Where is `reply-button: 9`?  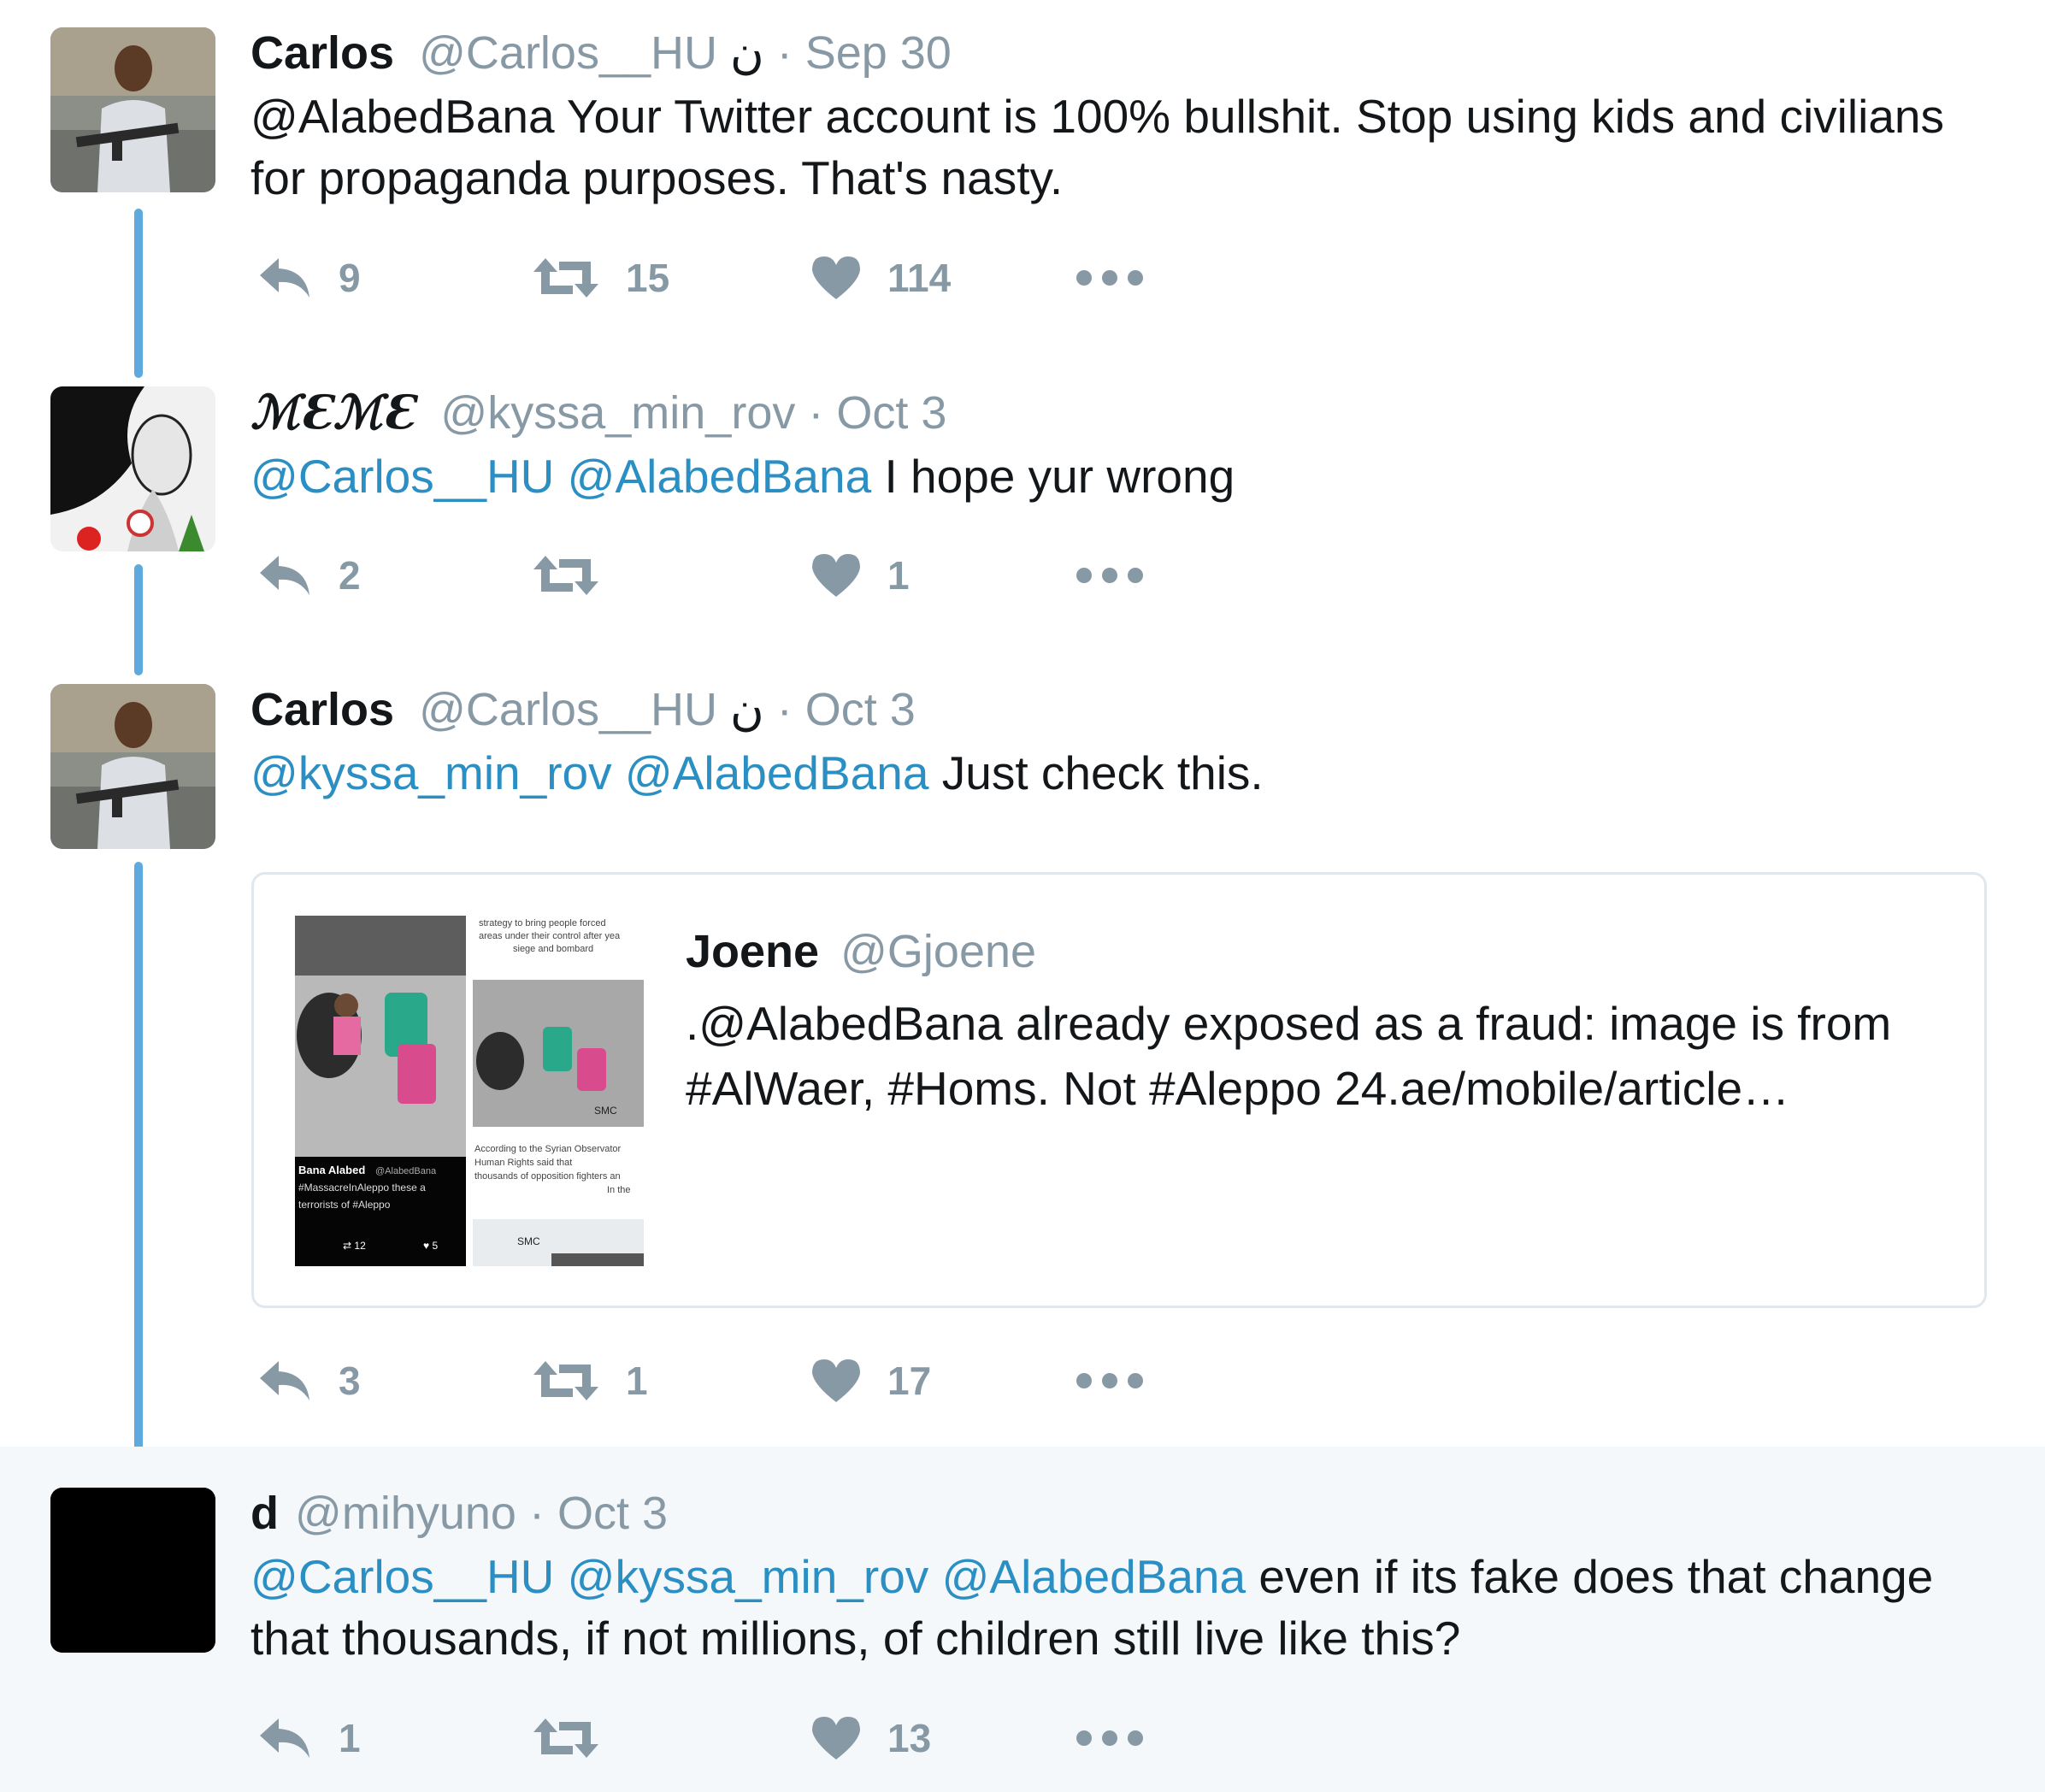
reply-button: 9 is located at coordinates (308, 278).